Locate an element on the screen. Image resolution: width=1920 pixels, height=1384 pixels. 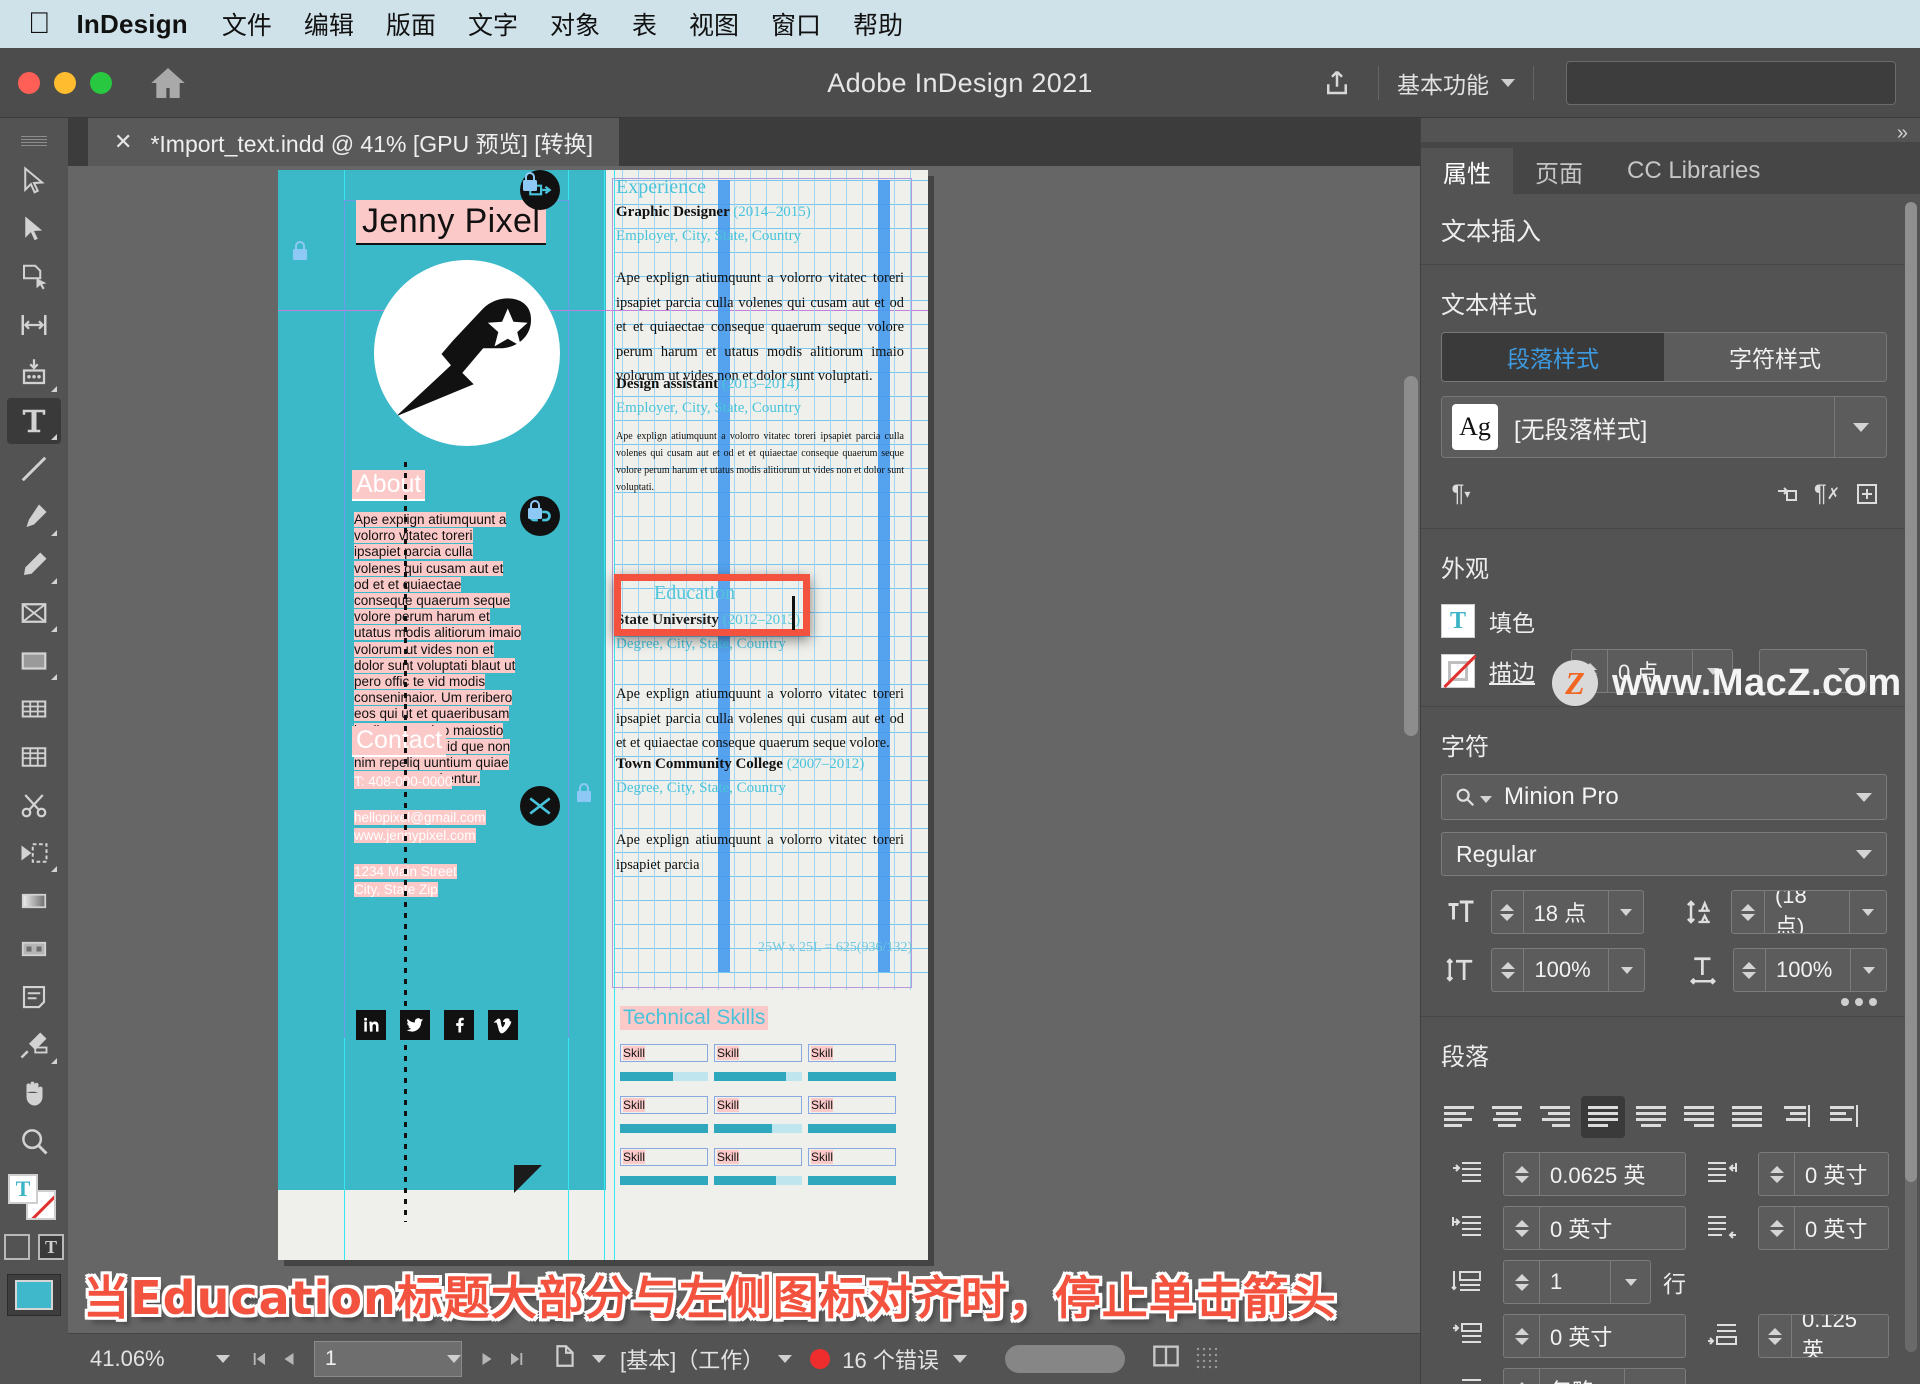
drop-cap-lines-stepper: 1 is located at coordinates (1577, 1282).